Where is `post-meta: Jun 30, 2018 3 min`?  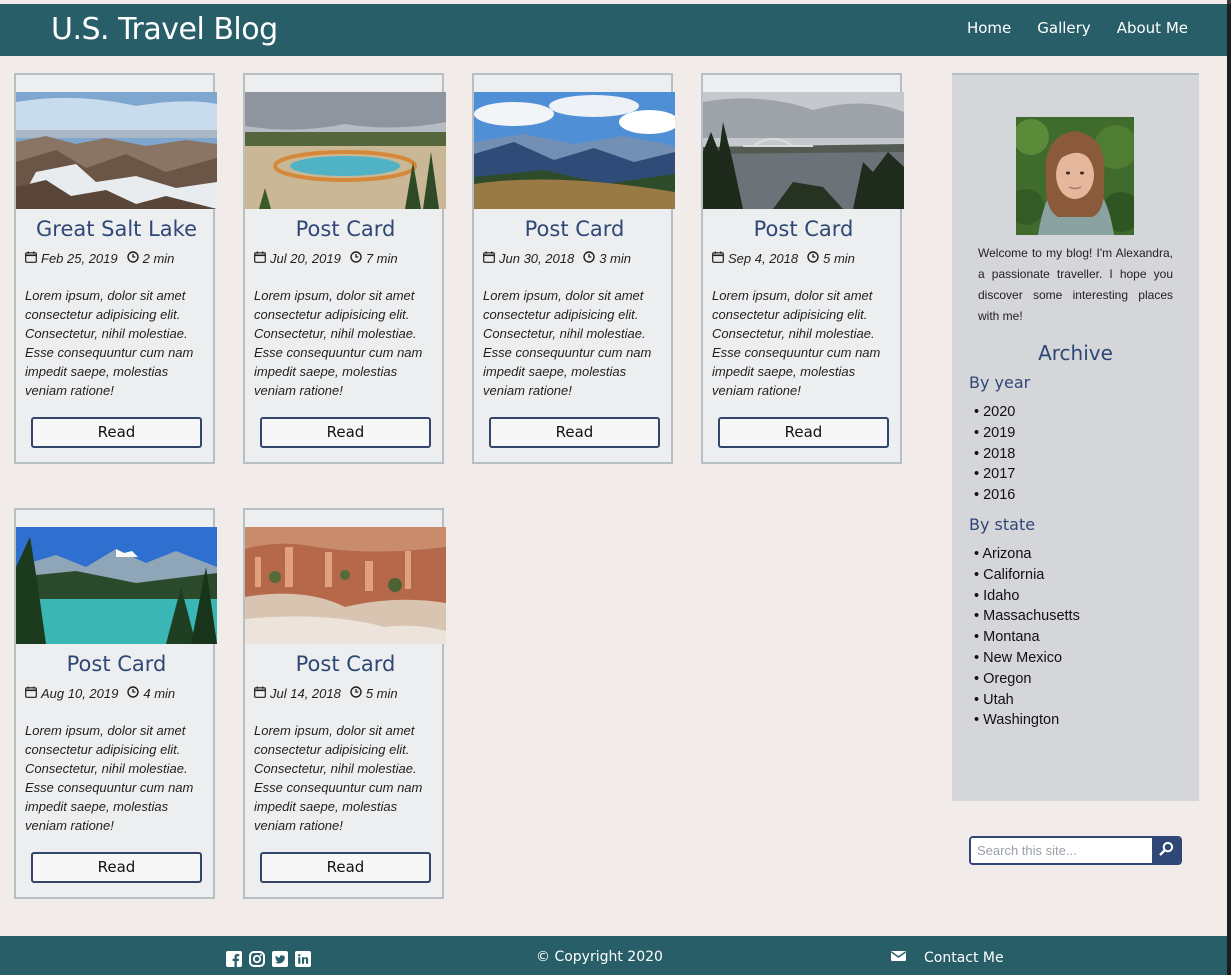 post-meta: Jun 30, 2018 3 min is located at coordinates (557, 258).